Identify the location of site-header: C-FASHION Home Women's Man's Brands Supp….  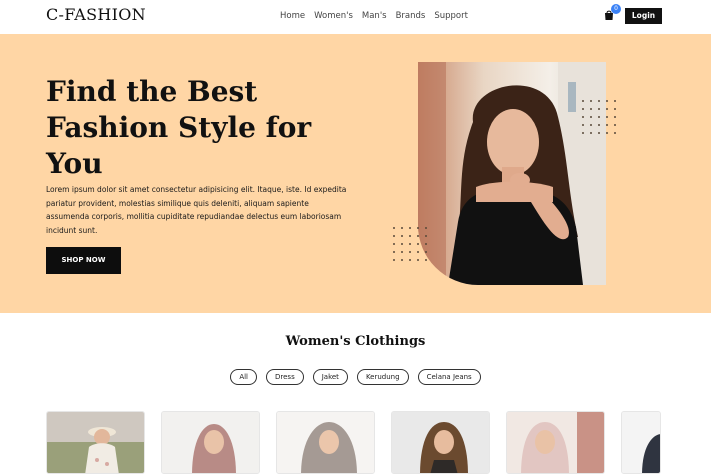
(355, 16).